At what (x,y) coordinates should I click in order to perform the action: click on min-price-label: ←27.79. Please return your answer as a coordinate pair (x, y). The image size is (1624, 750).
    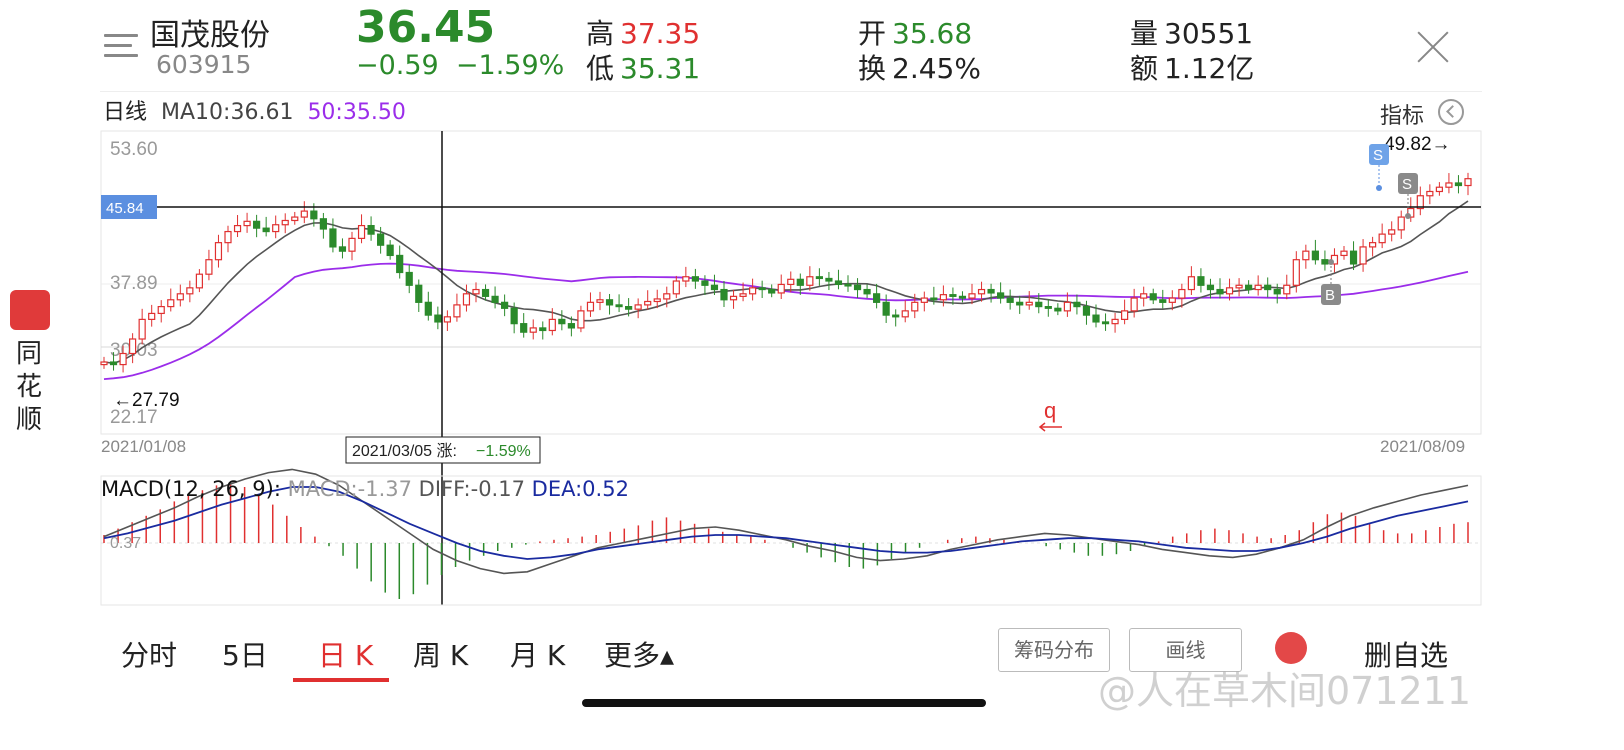
    Looking at the image, I should click on (146, 400).